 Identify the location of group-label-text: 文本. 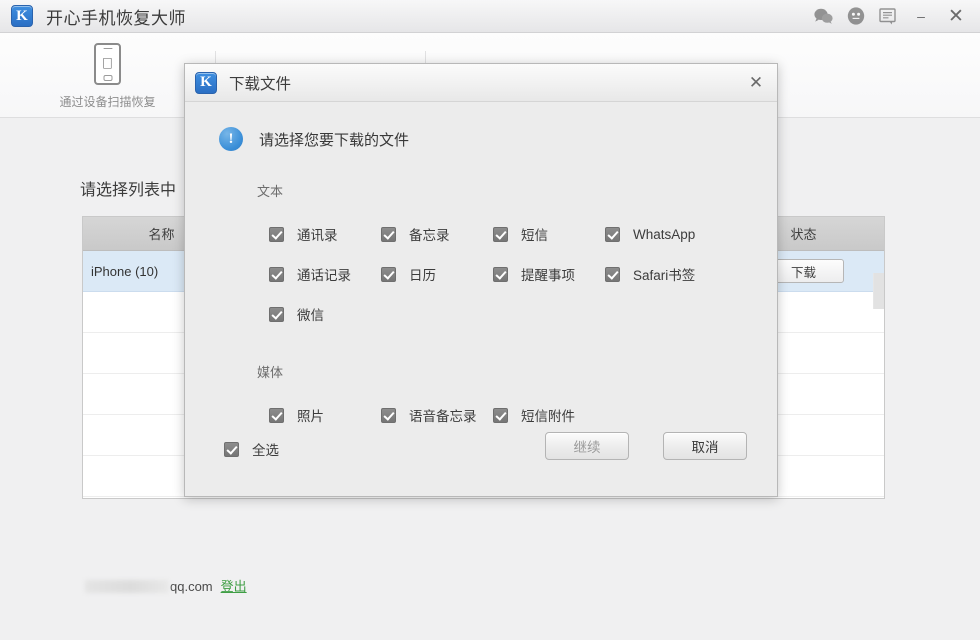
(270, 191).